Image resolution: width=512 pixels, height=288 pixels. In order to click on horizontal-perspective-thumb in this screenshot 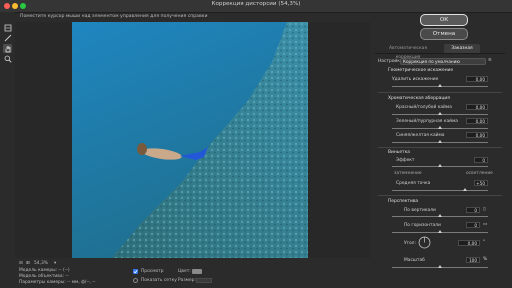, I will do `click(440, 231)`.